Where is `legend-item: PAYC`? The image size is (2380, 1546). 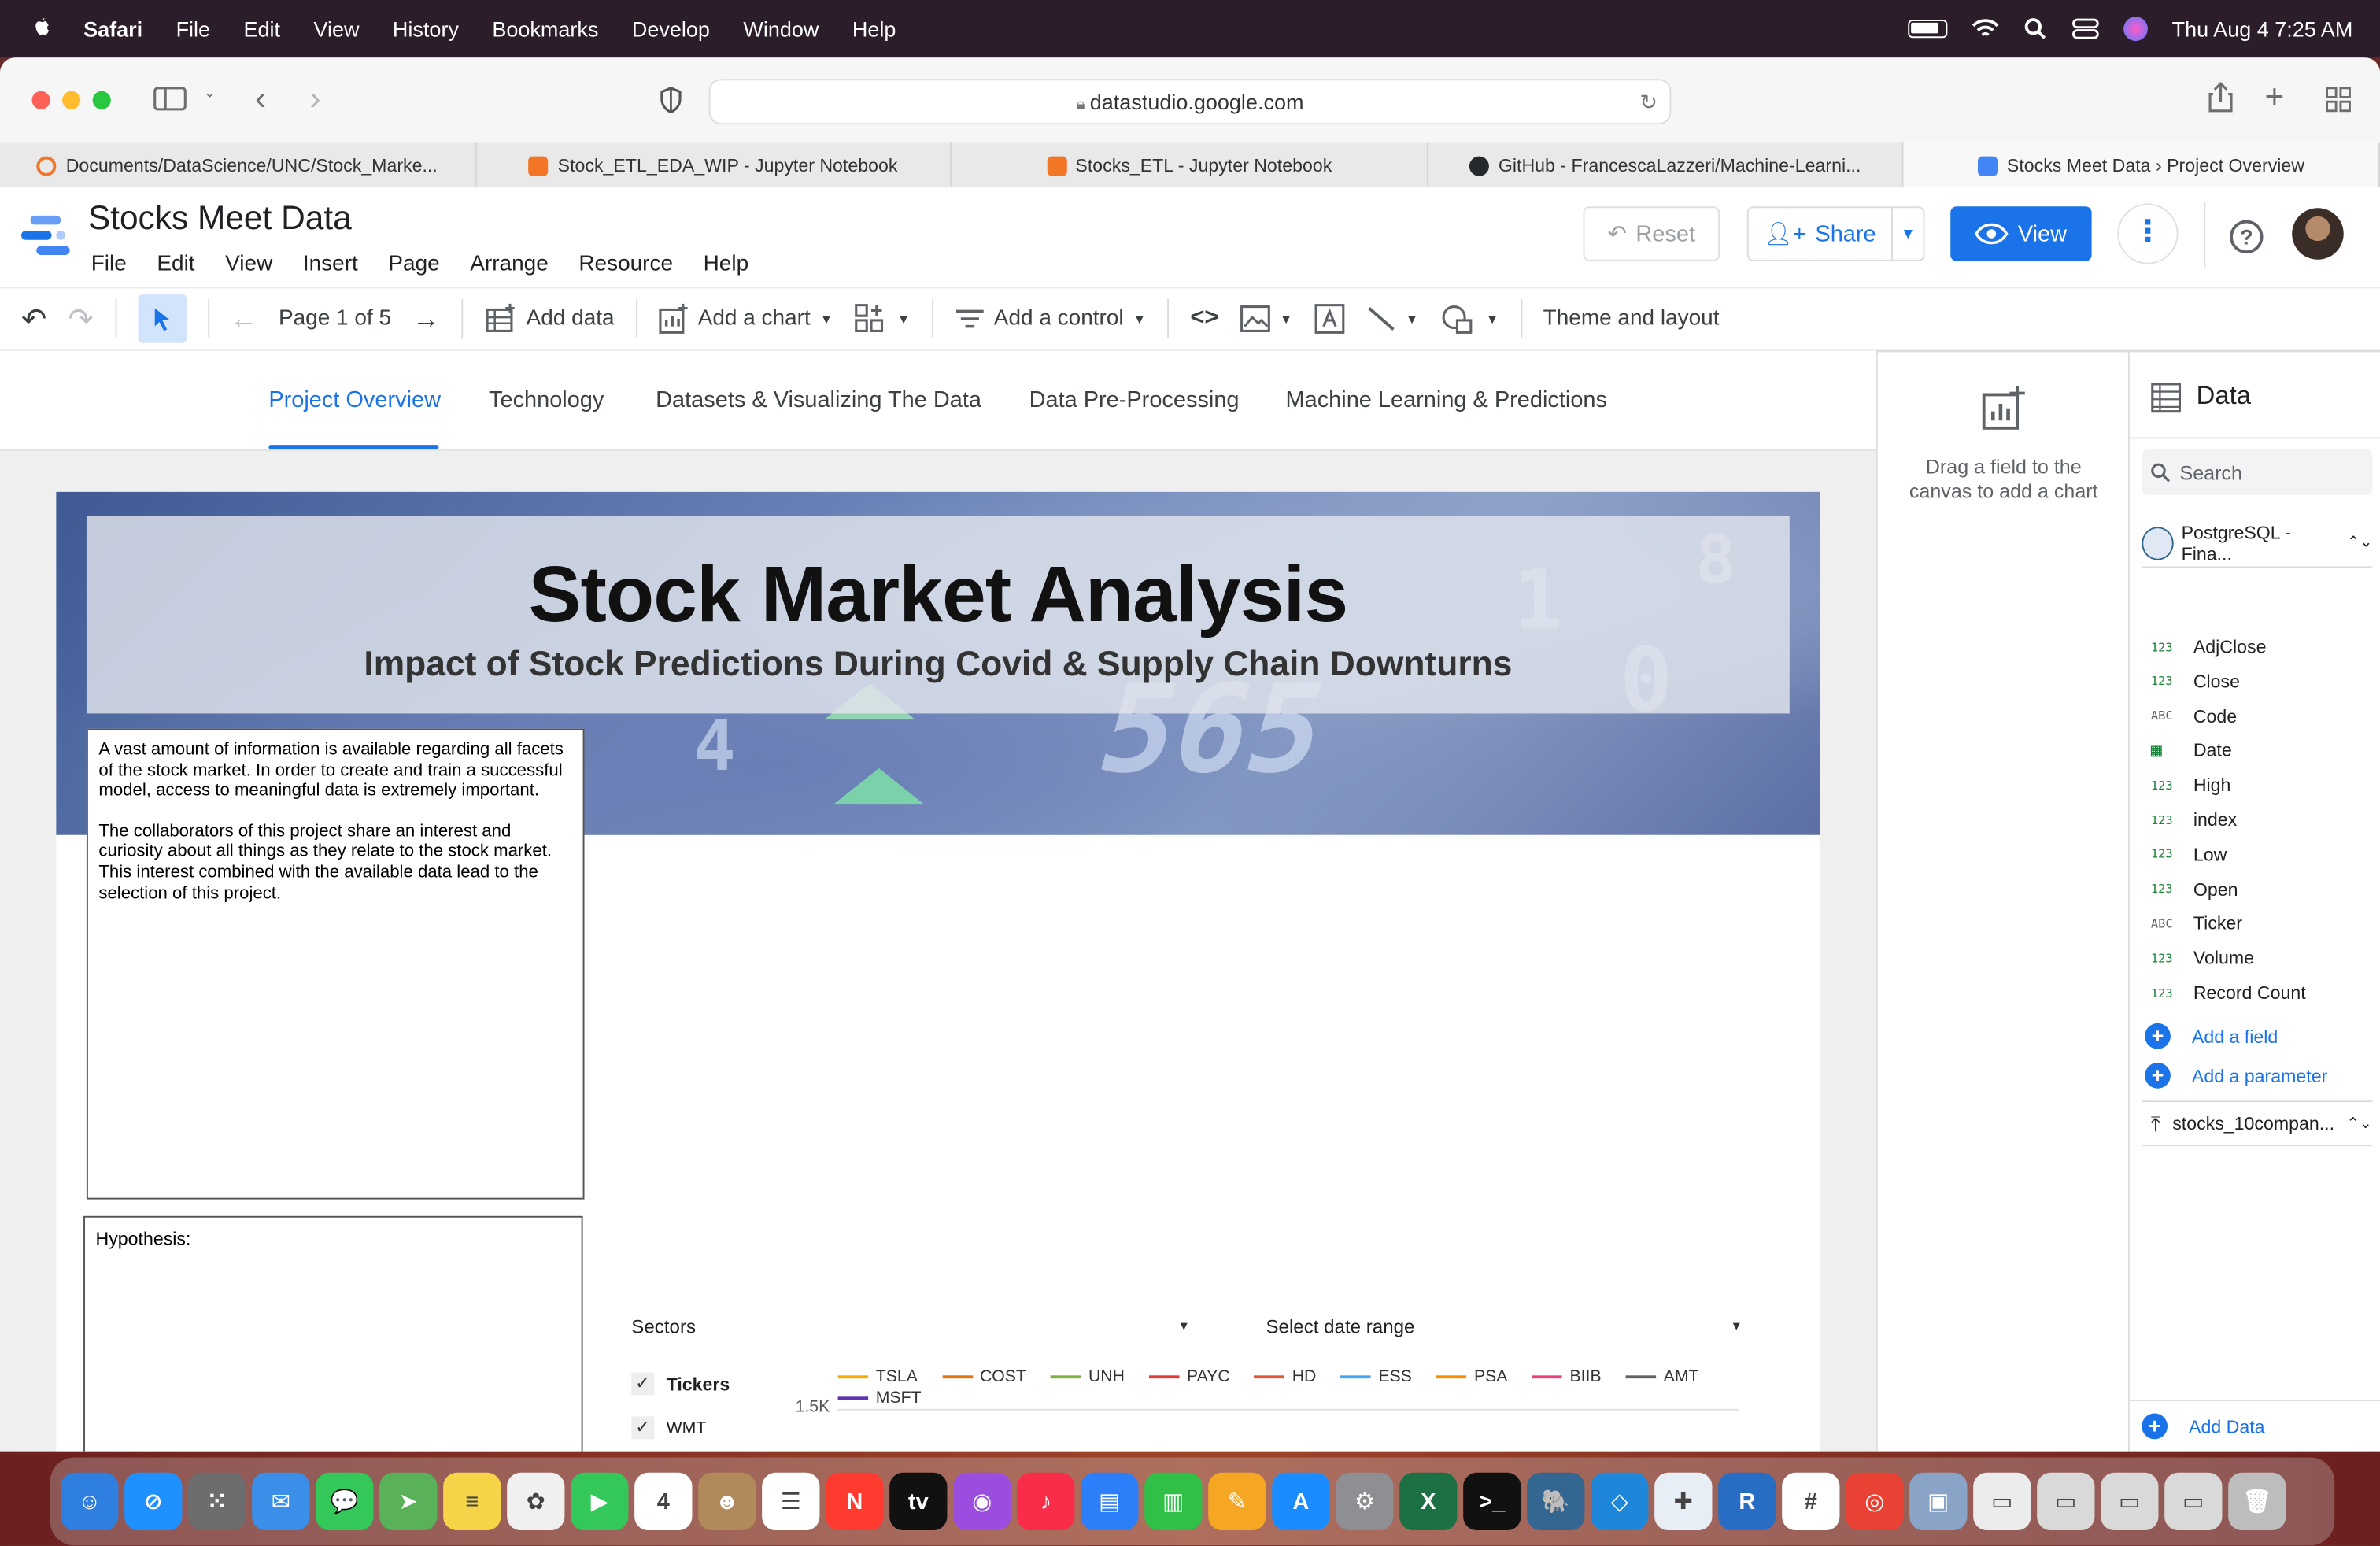 legend-item: PAYC is located at coordinates (1189, 1377).